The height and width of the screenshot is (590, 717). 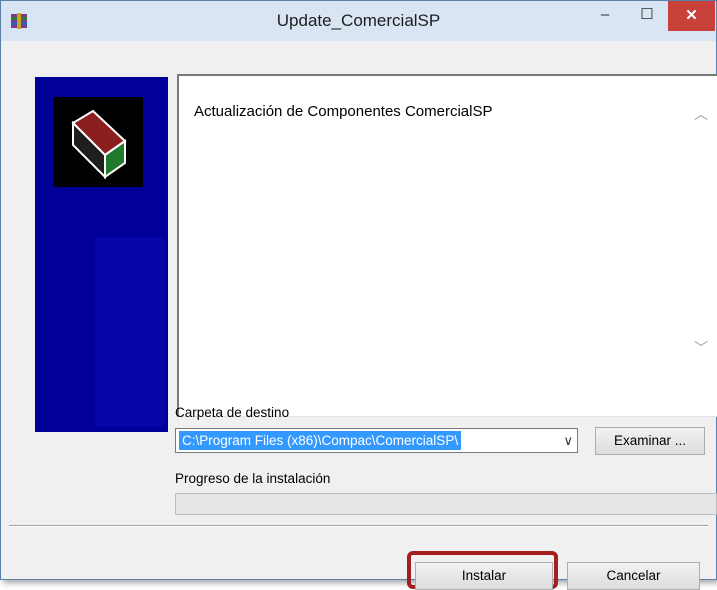 I want to click on readme-text: Actualización de Componentes ComercialSP, so click(x=343, y=111).